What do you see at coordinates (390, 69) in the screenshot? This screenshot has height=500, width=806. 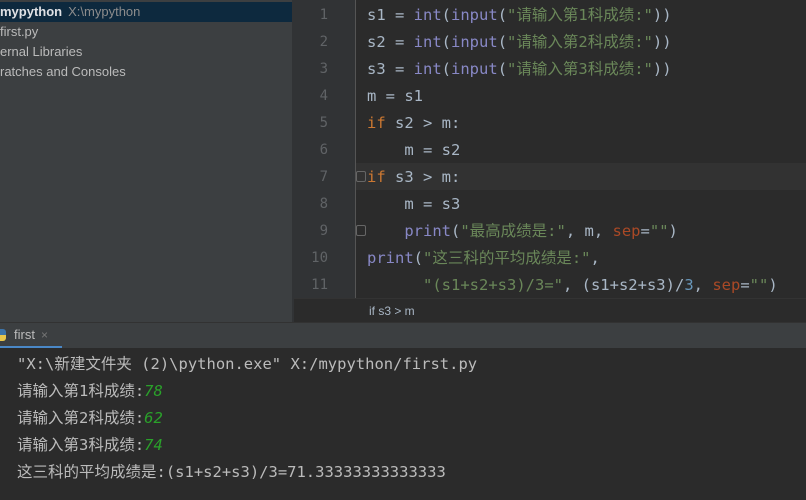 I see `code-token: s3 =` at bounding box center [390, 69].